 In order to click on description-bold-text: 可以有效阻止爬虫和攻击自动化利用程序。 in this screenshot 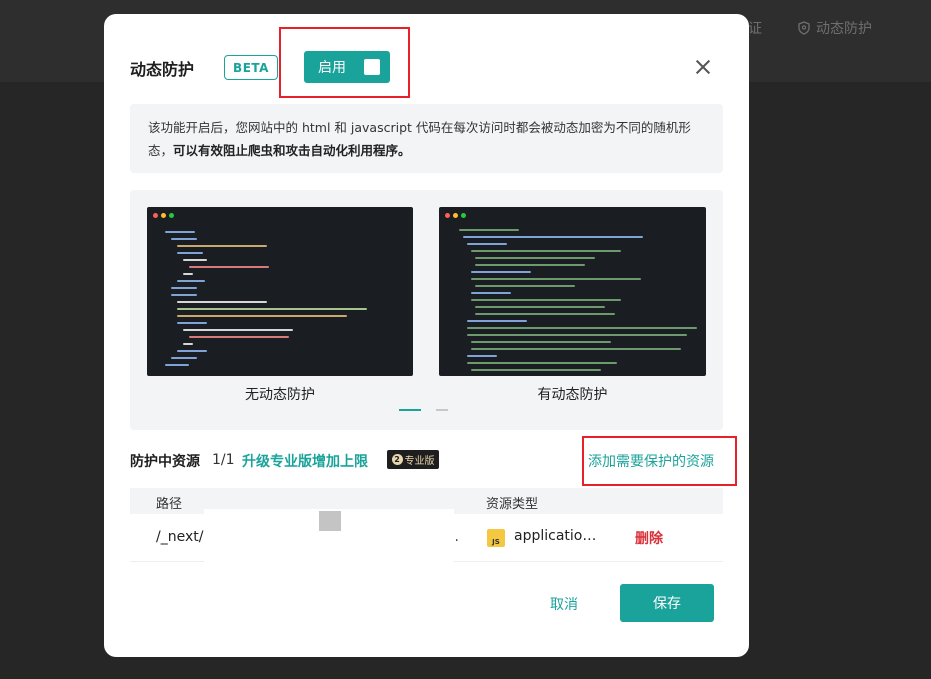, I will do `click(292, 150)`.